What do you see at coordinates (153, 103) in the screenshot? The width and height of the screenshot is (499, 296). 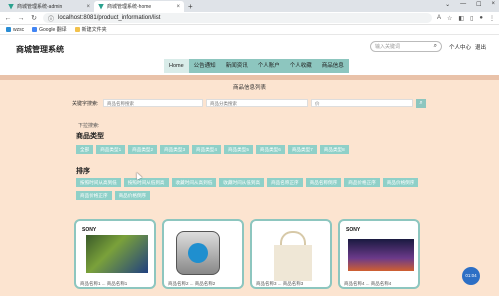 I see `product-name-input` at bounding box center [153, 103].